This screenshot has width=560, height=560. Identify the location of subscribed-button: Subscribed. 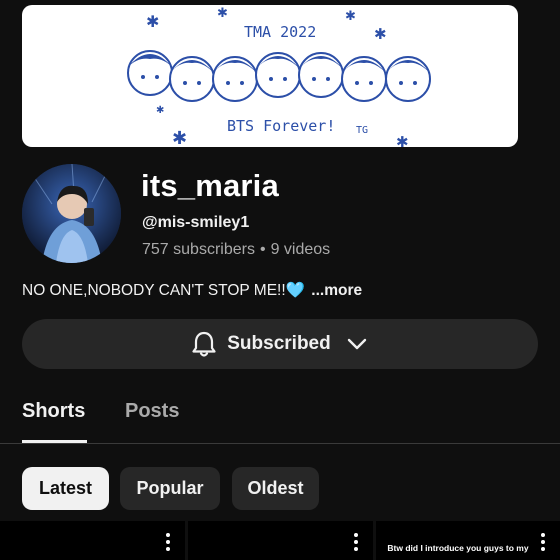
(280, 344).